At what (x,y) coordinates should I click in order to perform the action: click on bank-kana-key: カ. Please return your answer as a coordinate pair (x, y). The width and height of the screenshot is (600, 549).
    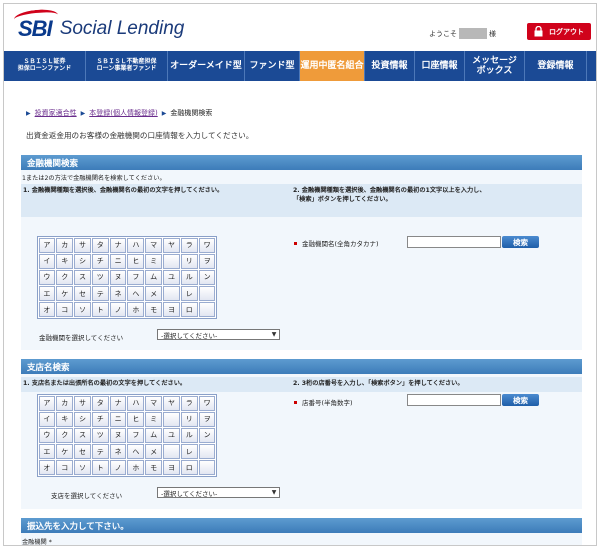
    Looking at the image, I should click on (65, 245).